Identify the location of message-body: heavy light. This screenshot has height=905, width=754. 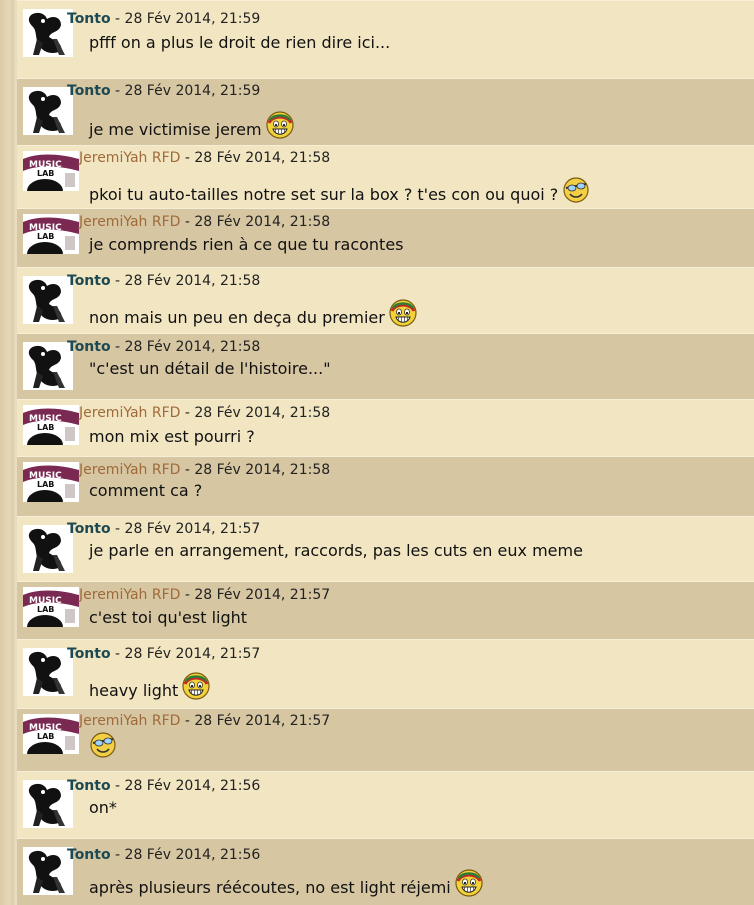
(150, 686).